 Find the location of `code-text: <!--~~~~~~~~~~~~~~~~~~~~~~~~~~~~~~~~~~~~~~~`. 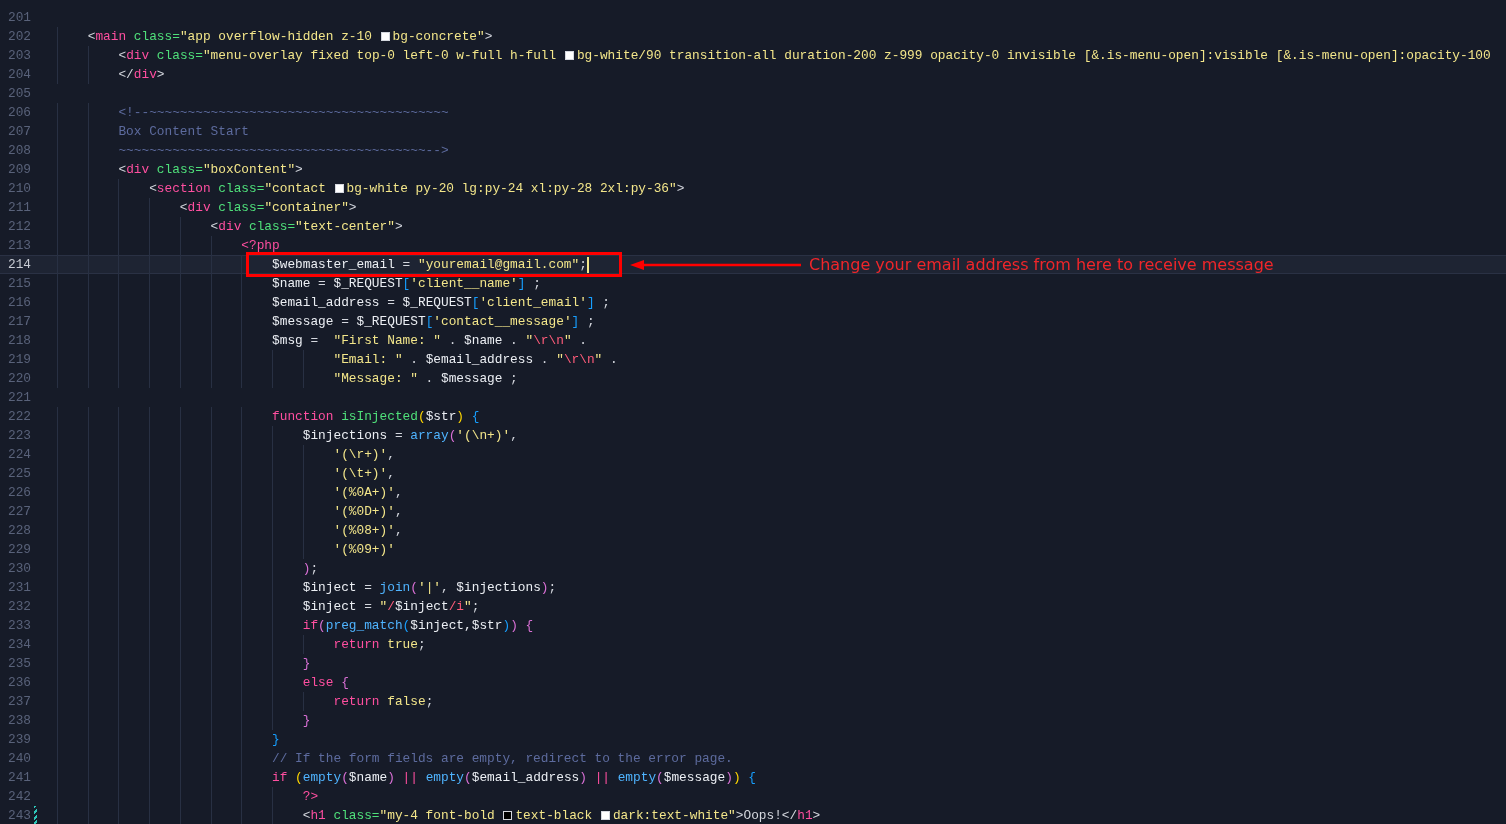

code-text: <!--~~~~~~~~~~~~~~~~~~~~~~~~~~~~~~~~~~~~~~~ is located at coordinates (283, 113).